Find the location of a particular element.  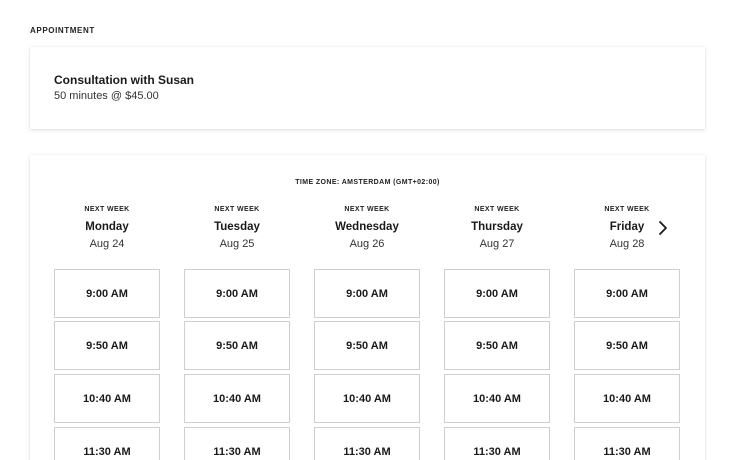

chevron-right-icon is located at coordinates (663, 228).